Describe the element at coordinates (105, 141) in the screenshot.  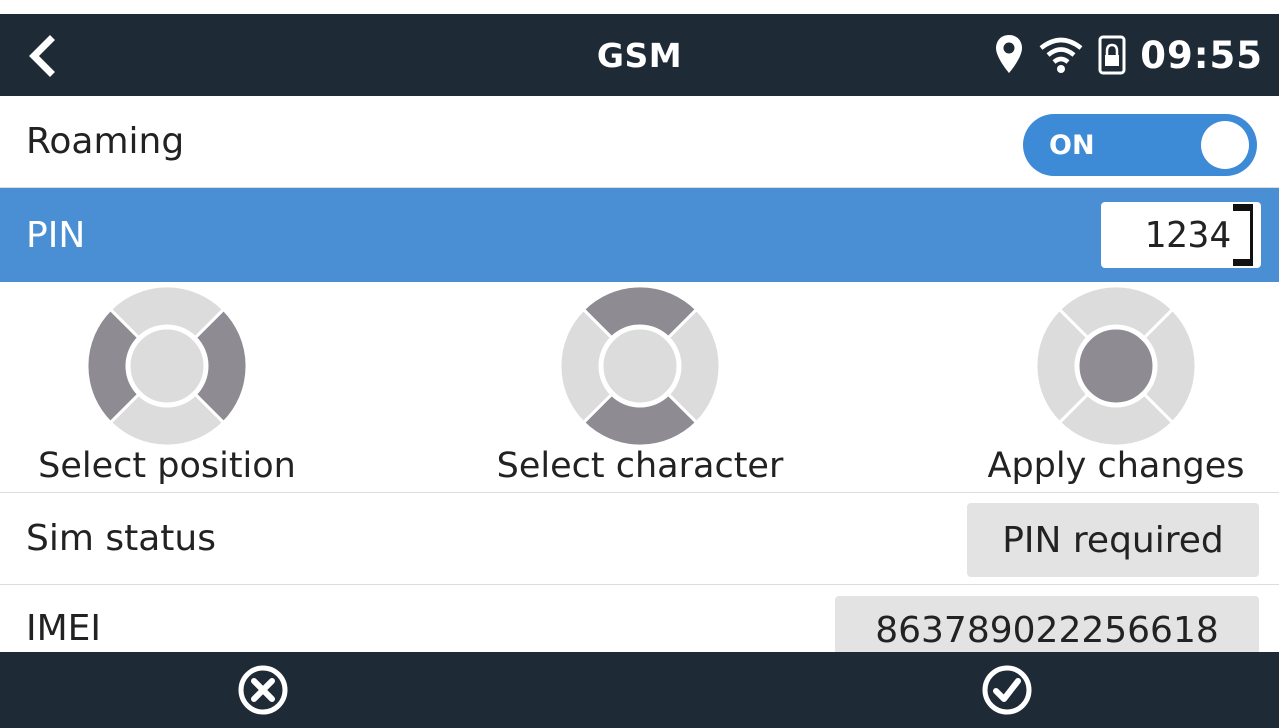
I see `roaming-label: Roaming` at that location.